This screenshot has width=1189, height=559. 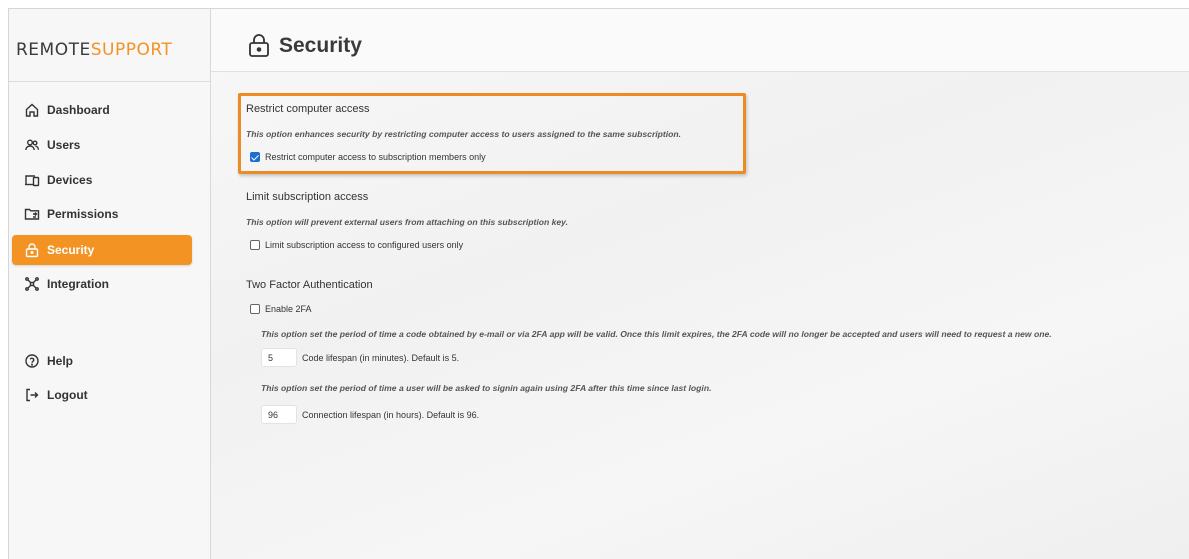 I want to click on restrict-section-title: Restrict computer access, so click(x=308, y=109).